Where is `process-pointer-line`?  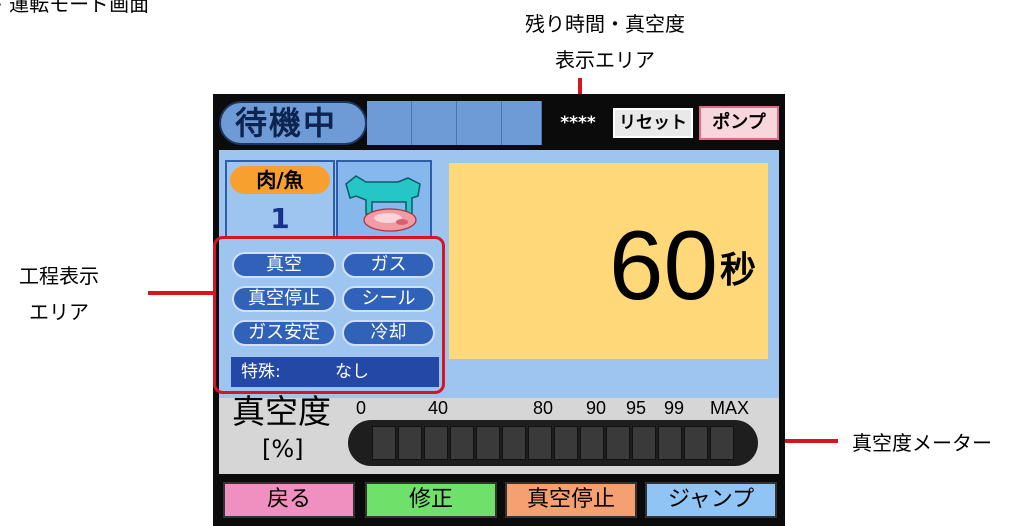 process-pointer-line is located at coordinates (181, 293).